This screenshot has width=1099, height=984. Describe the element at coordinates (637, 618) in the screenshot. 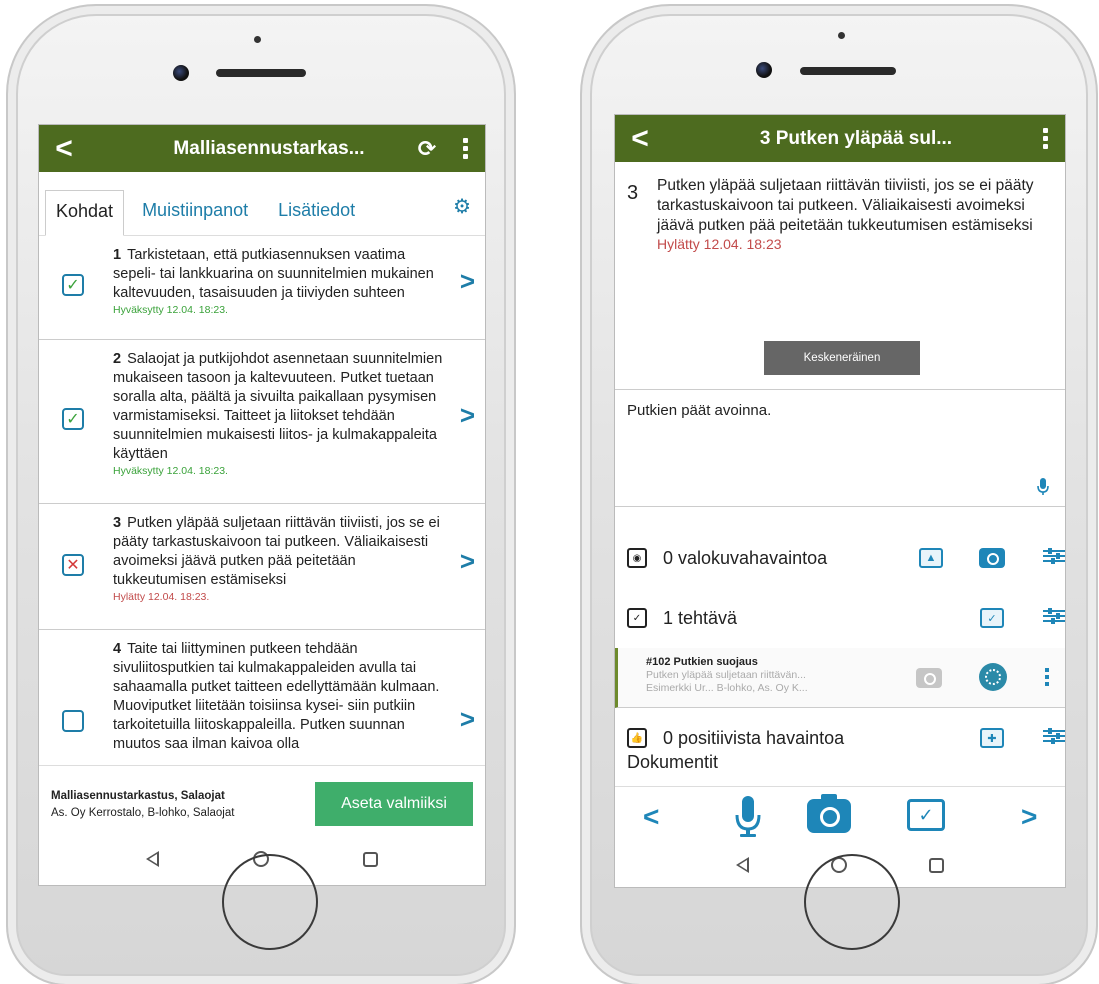

I see `task-icon: ✓` at that location.